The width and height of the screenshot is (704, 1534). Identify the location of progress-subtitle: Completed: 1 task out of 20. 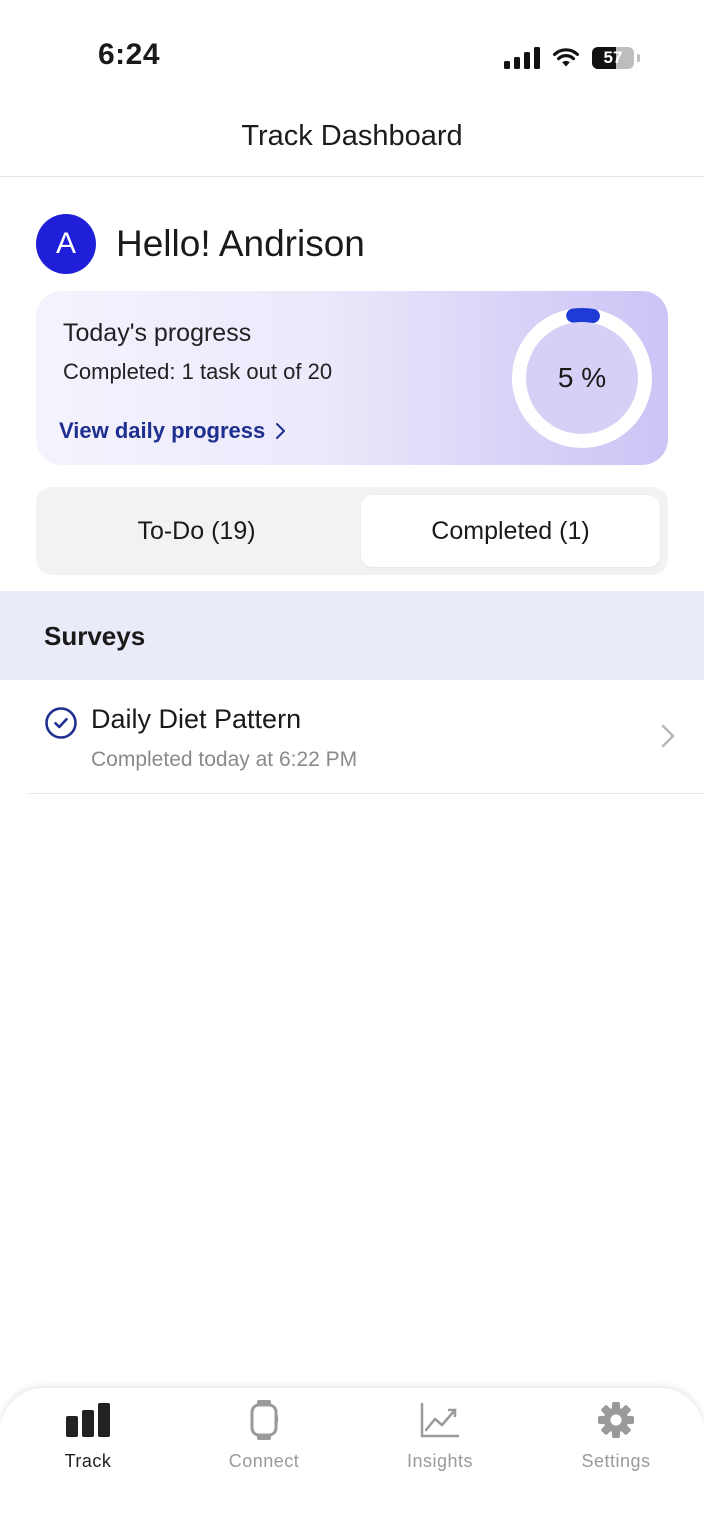
(198, 371).